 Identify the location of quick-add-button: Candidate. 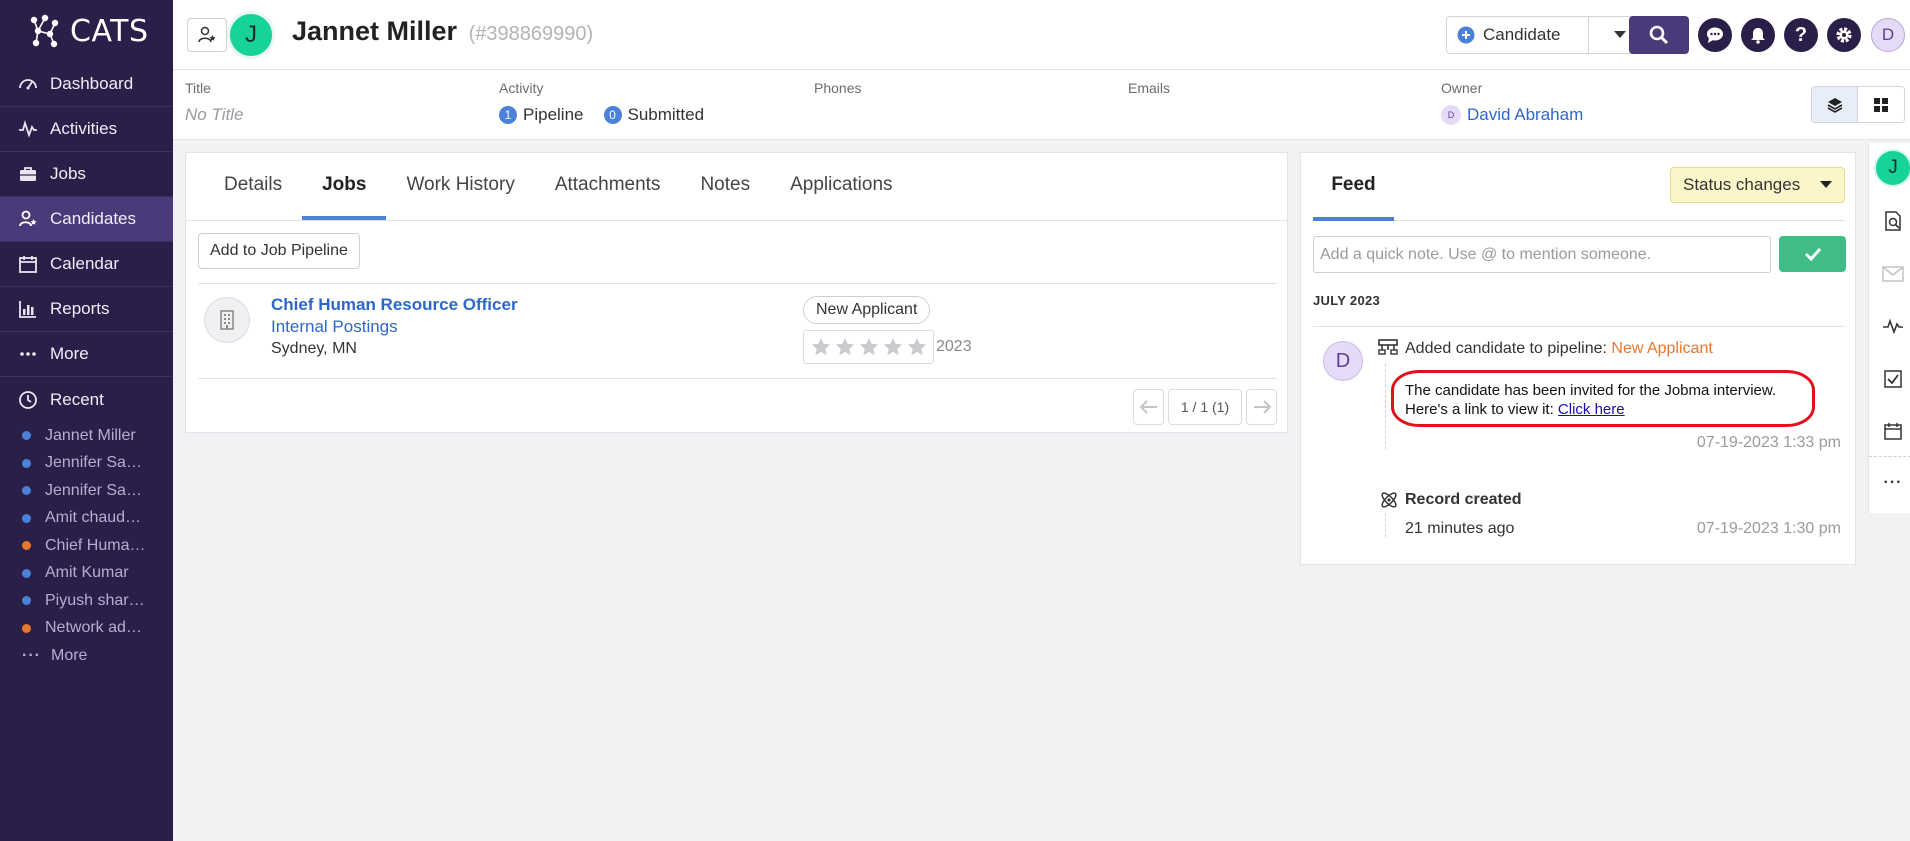
(1518, 35).